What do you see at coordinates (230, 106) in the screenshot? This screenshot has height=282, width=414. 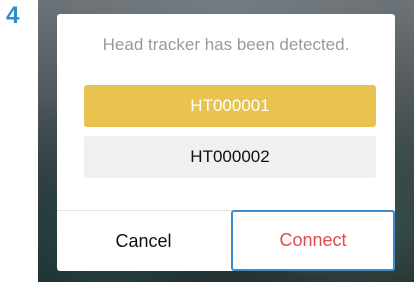 I see `tracker-option-ht000001: HT000001` at bounding box center [230, 106].